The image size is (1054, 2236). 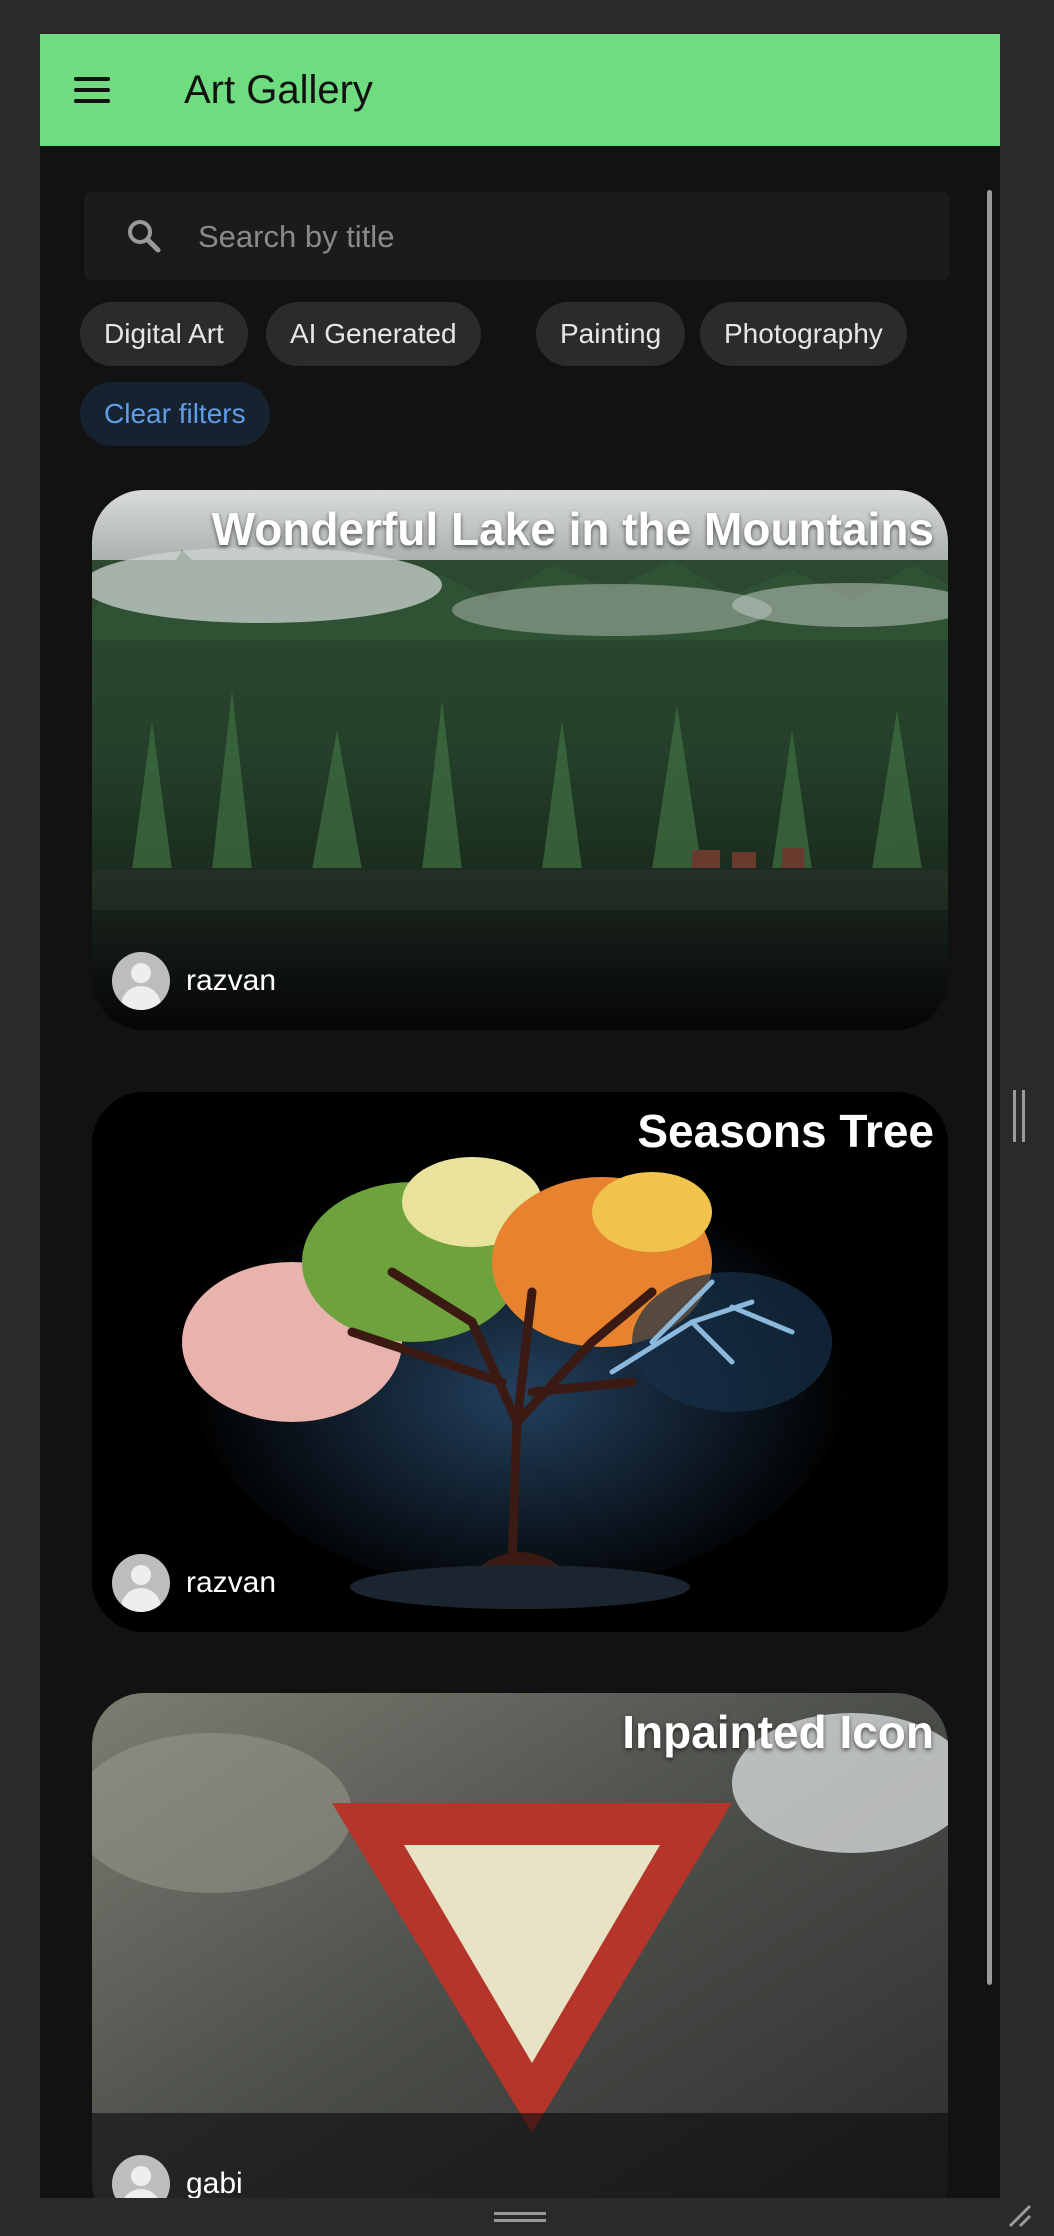 What do you see at coordinates (1019, 1116) in the screenshot?
I see `side-resize-handle` at bounding box center [1019, 1116].